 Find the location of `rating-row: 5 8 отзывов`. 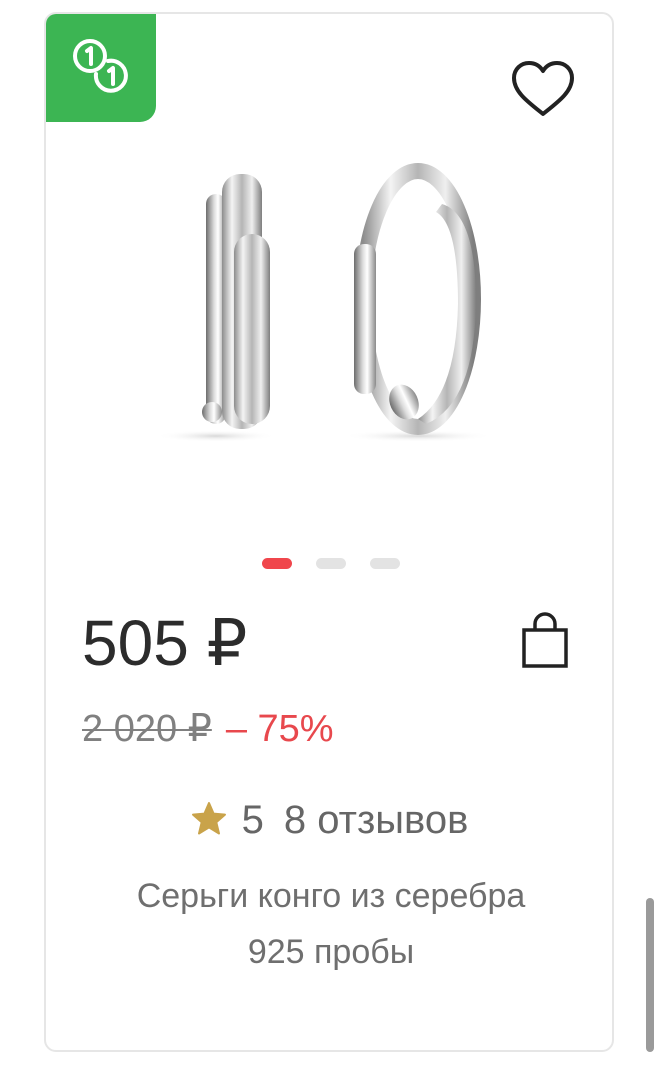

rating-row: 5 8 отзывов is located at coordinates (329, 820).